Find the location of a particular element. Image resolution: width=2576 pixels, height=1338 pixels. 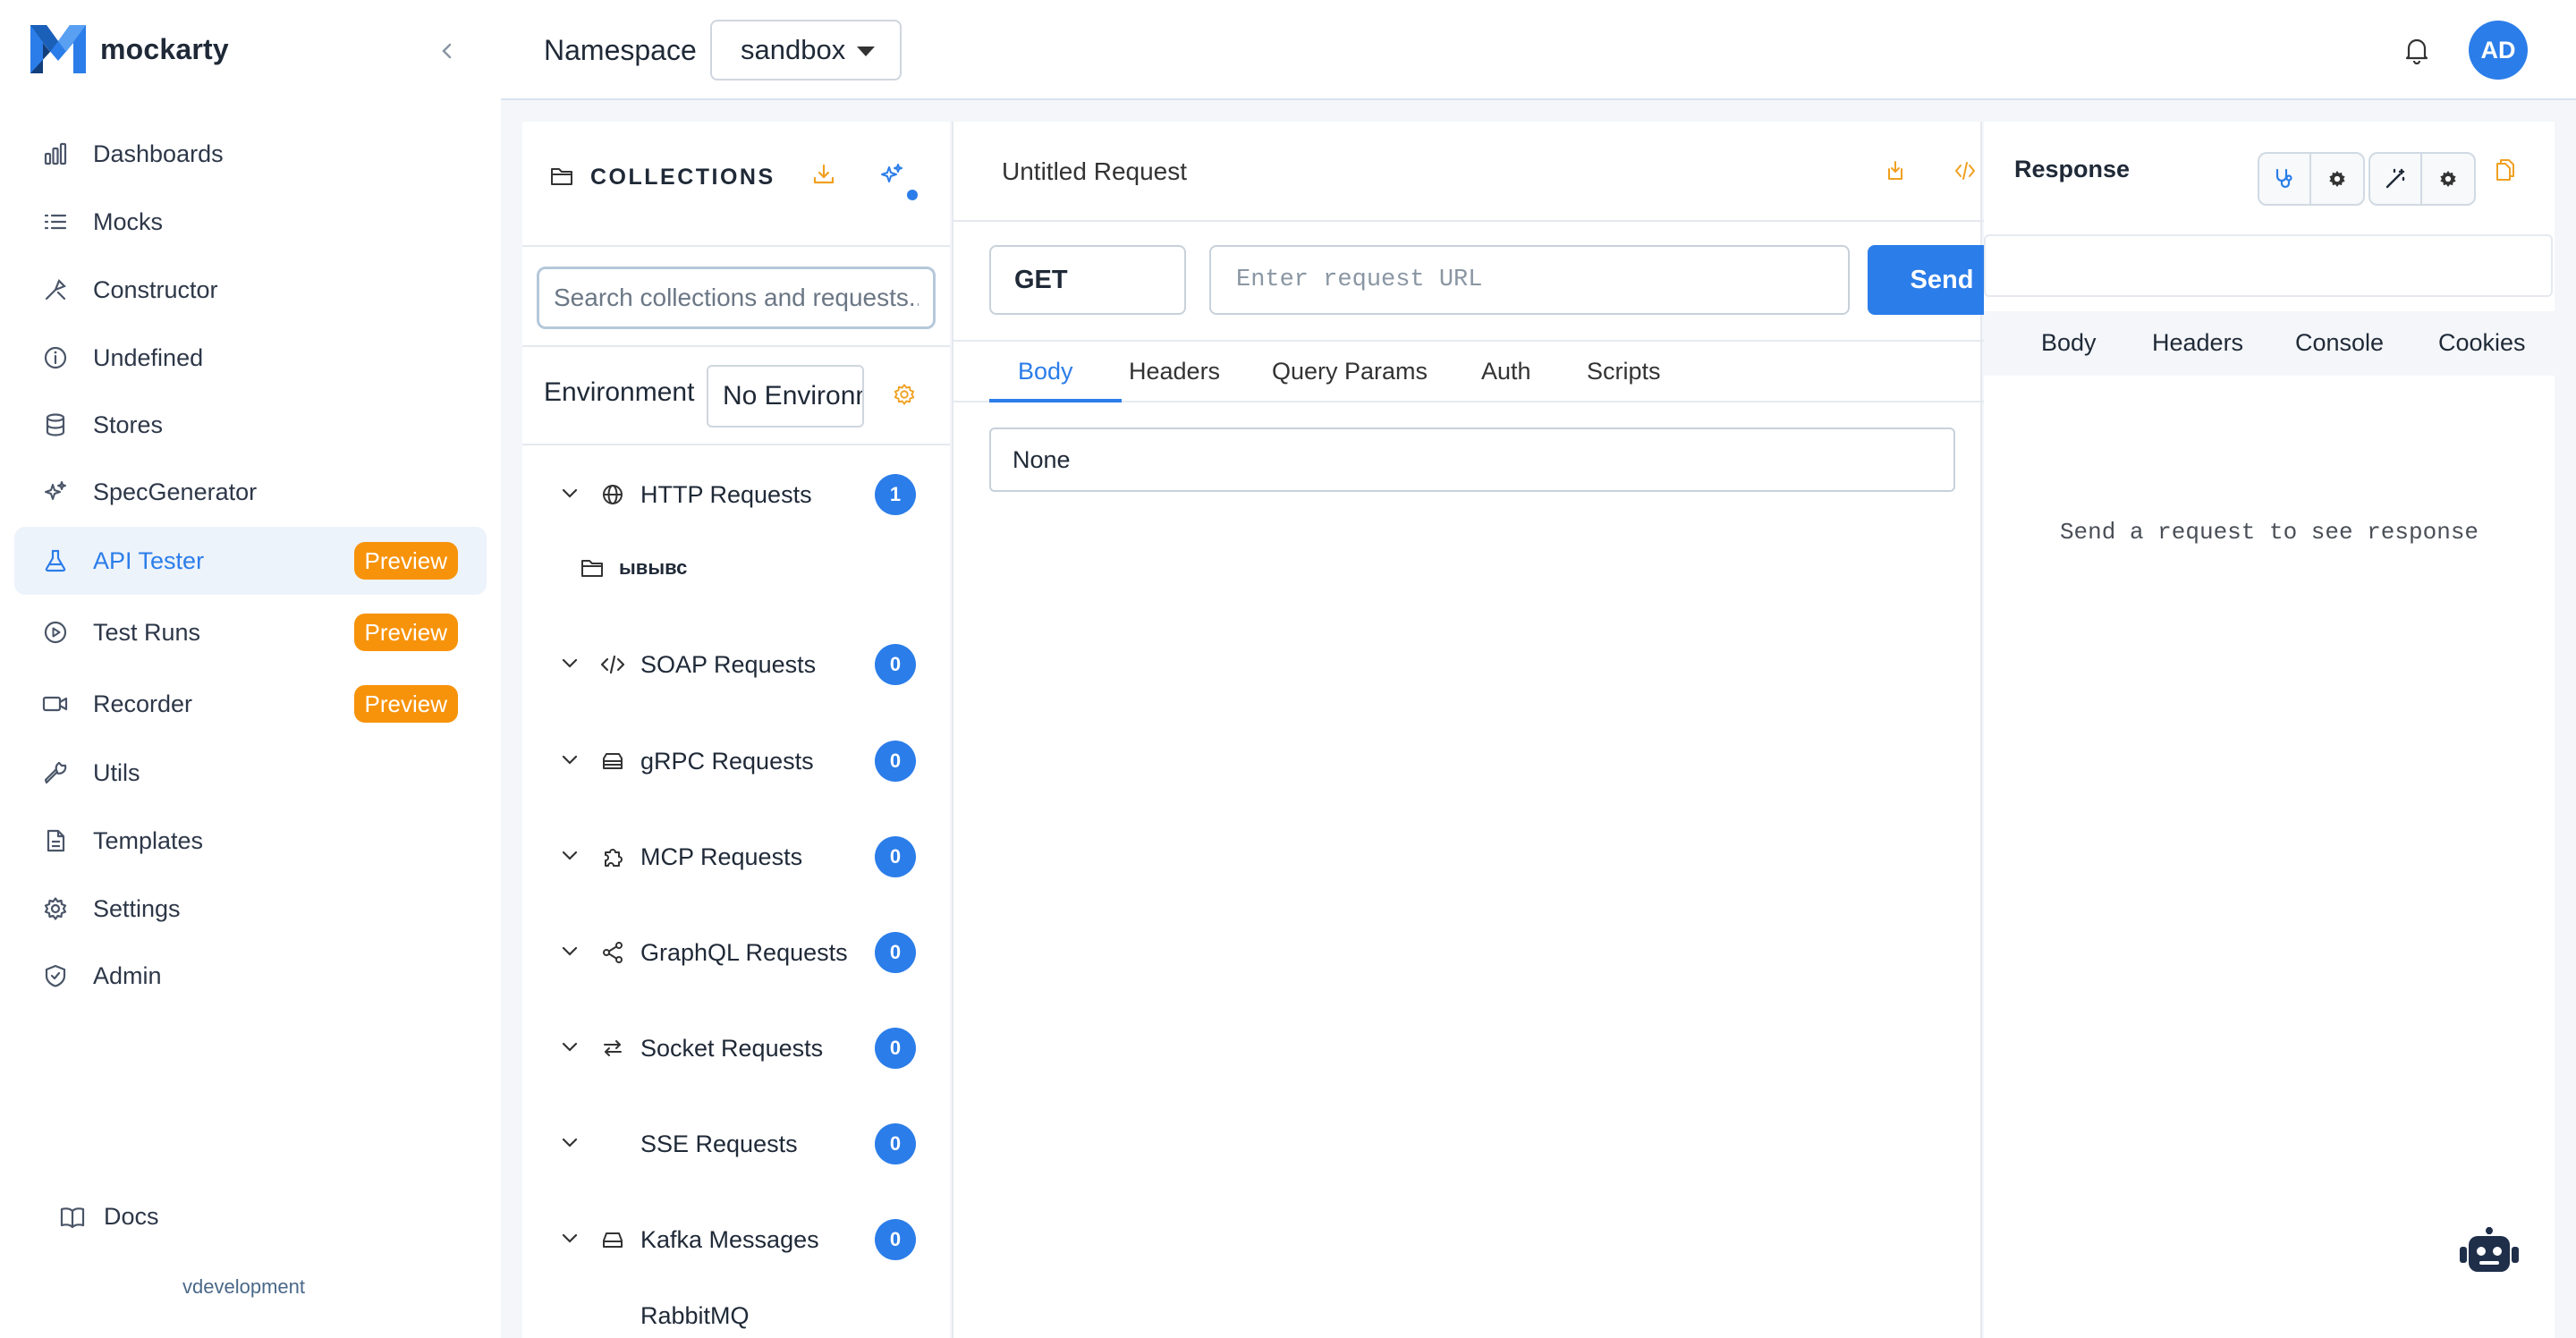

response-tab-headers: Headers is located at coordinates (2197, 343).